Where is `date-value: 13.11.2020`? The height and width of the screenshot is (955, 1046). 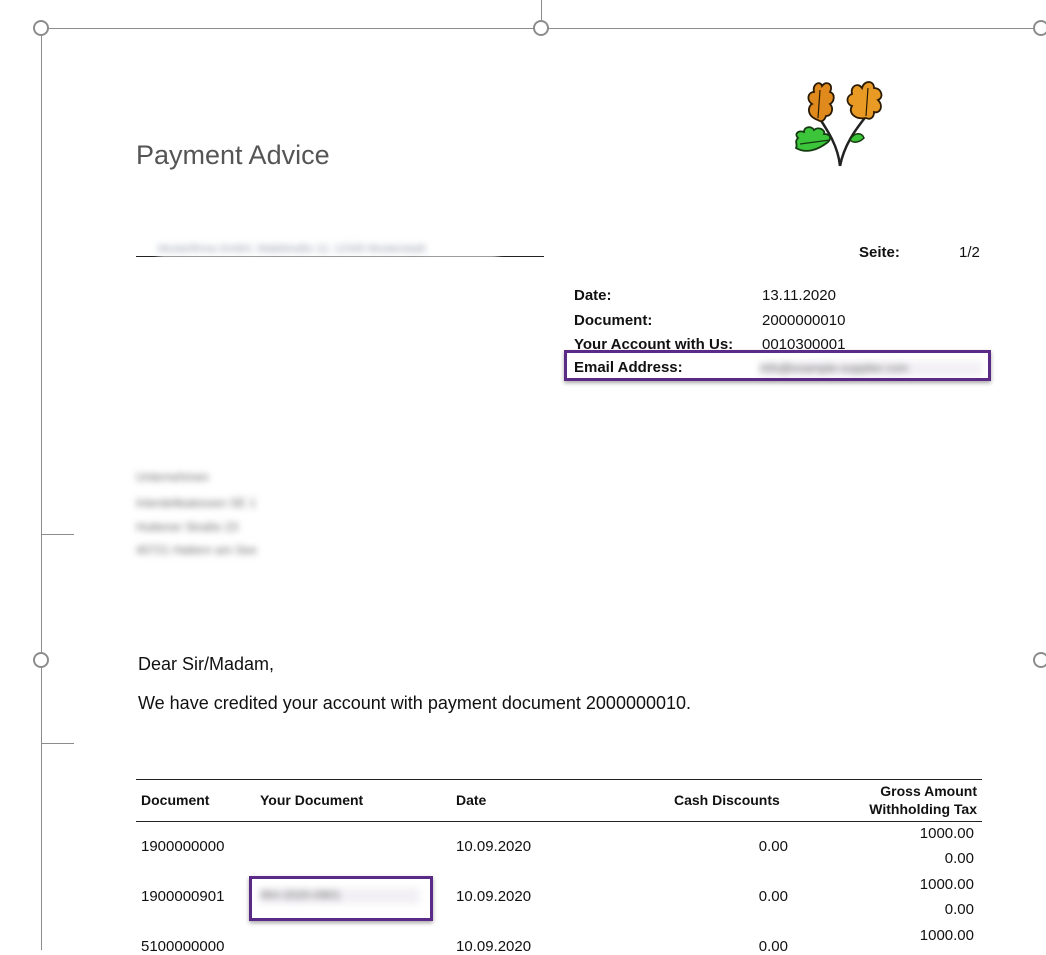 date-value: 13.11.2020 is located at coordinates (799, 295).